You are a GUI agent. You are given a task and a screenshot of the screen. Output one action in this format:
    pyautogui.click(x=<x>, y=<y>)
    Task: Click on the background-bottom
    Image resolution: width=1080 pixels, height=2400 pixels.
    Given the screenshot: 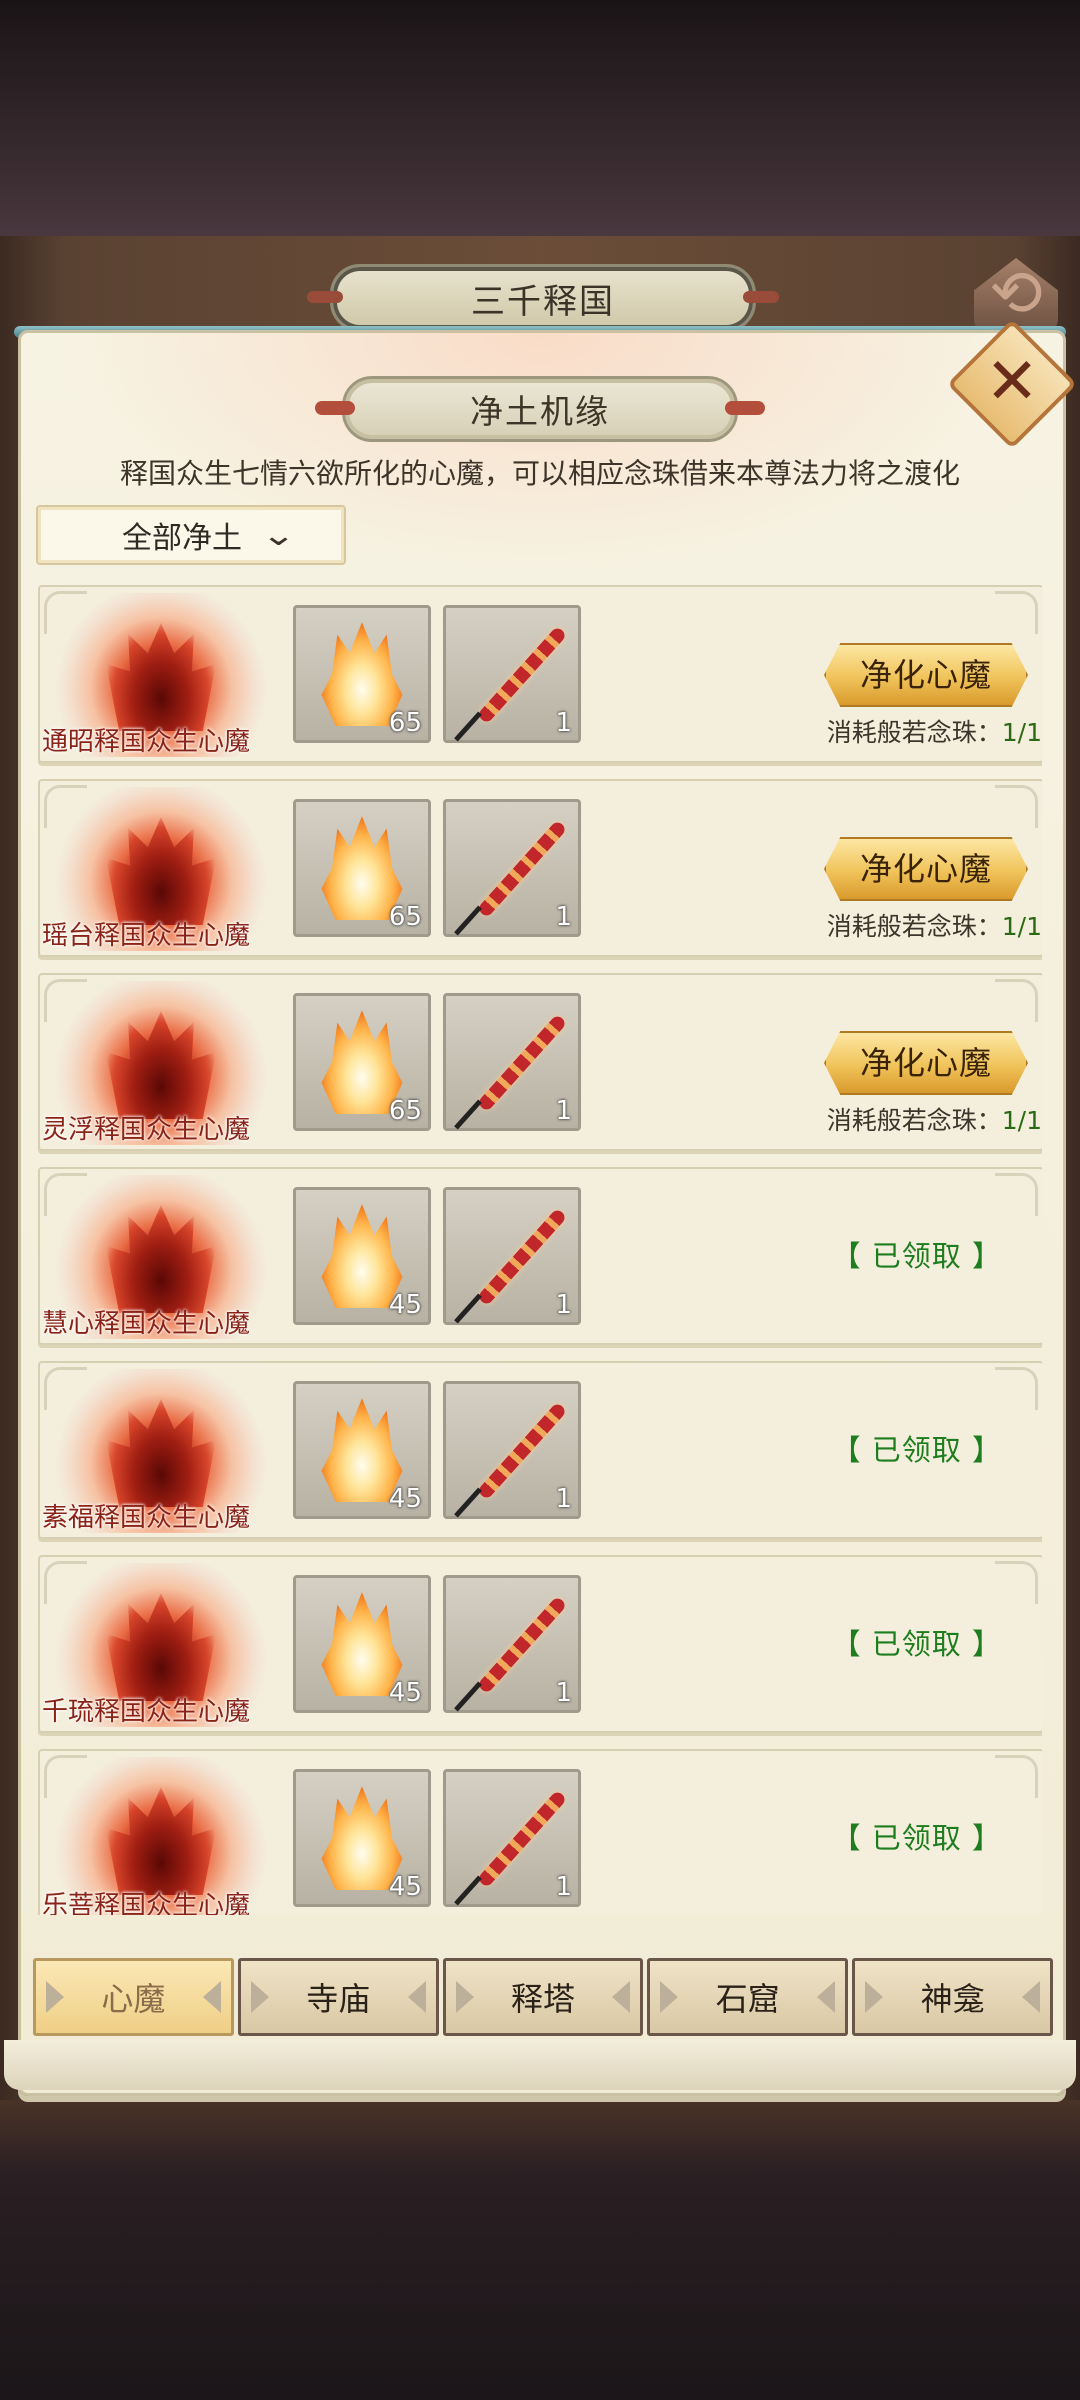 What is the action you would take?
    pyautogui.click(x=540, y=2250)
    